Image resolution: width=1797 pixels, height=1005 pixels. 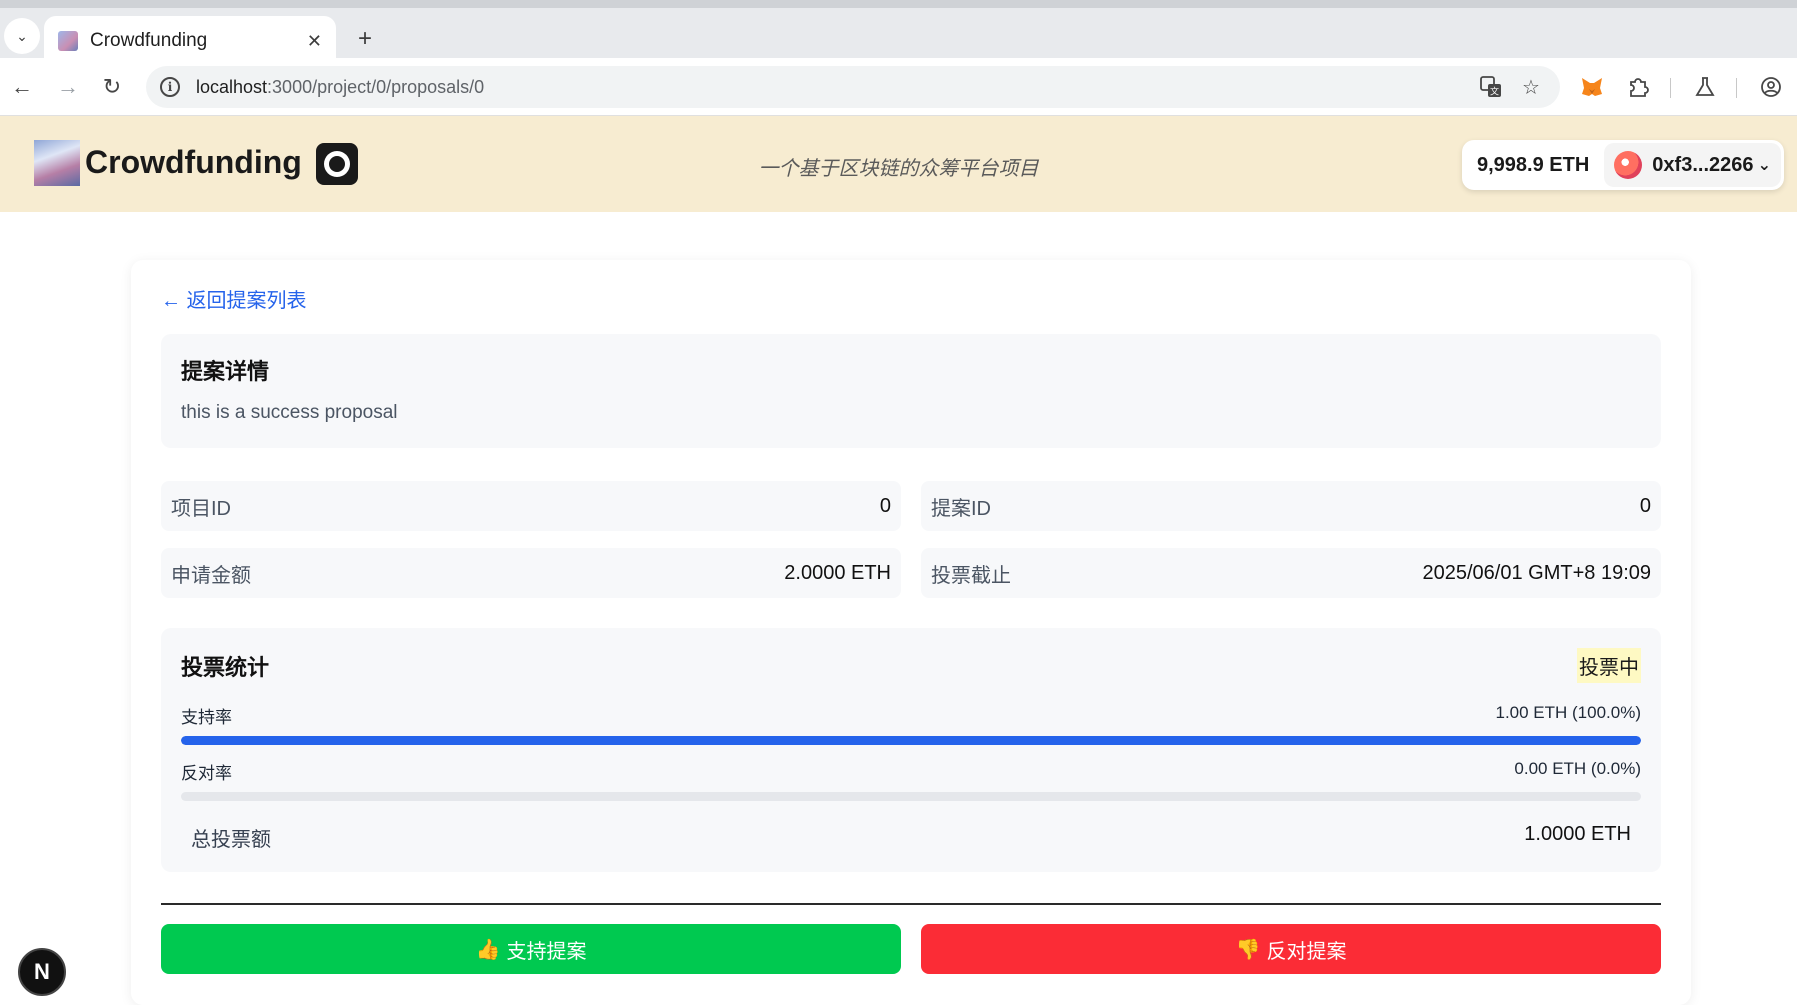 What do you see at coordinates (911, 771) in the screenshot?
I see `oppose-row: 反对率 0.00 ETH (0.0%)` at bounding box center [911, 771].